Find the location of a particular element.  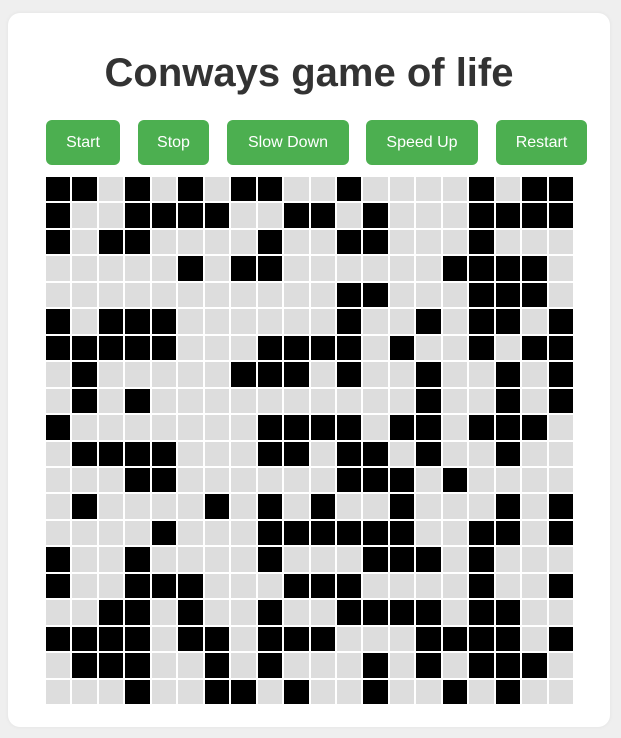

slow-down-button: Slow Down is located at coordinates (288, 142).